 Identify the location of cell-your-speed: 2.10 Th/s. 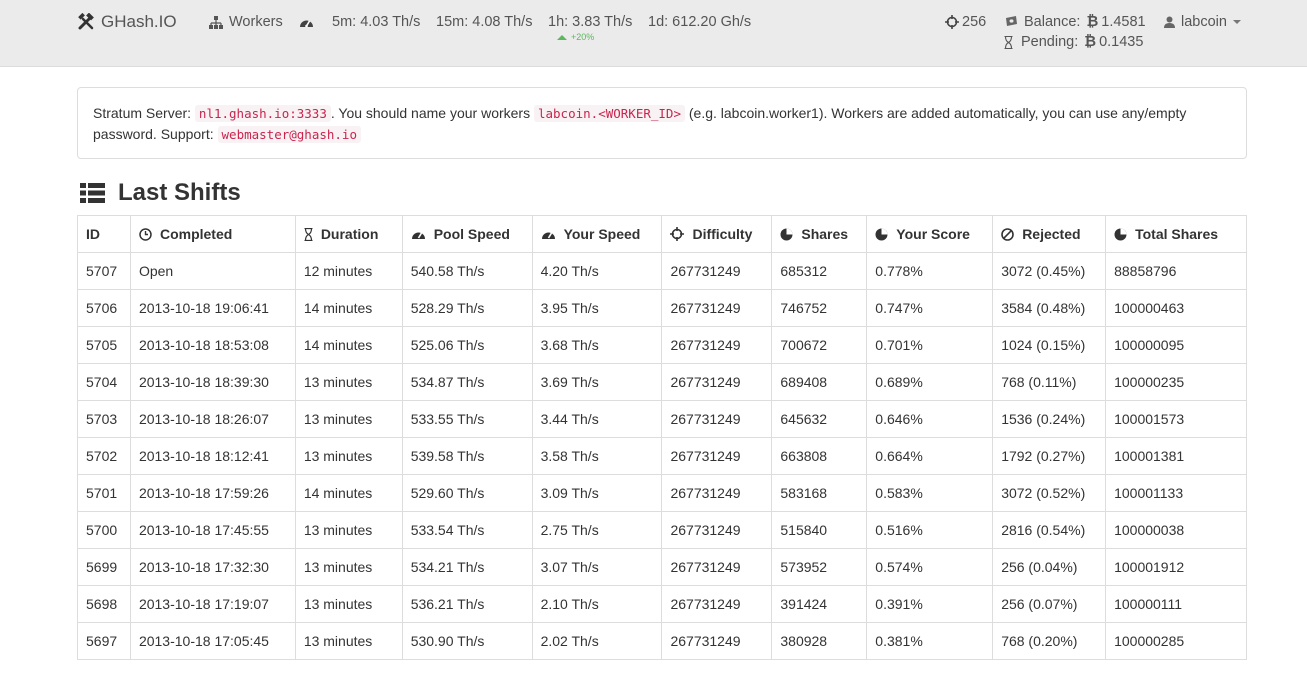
(597, 604).